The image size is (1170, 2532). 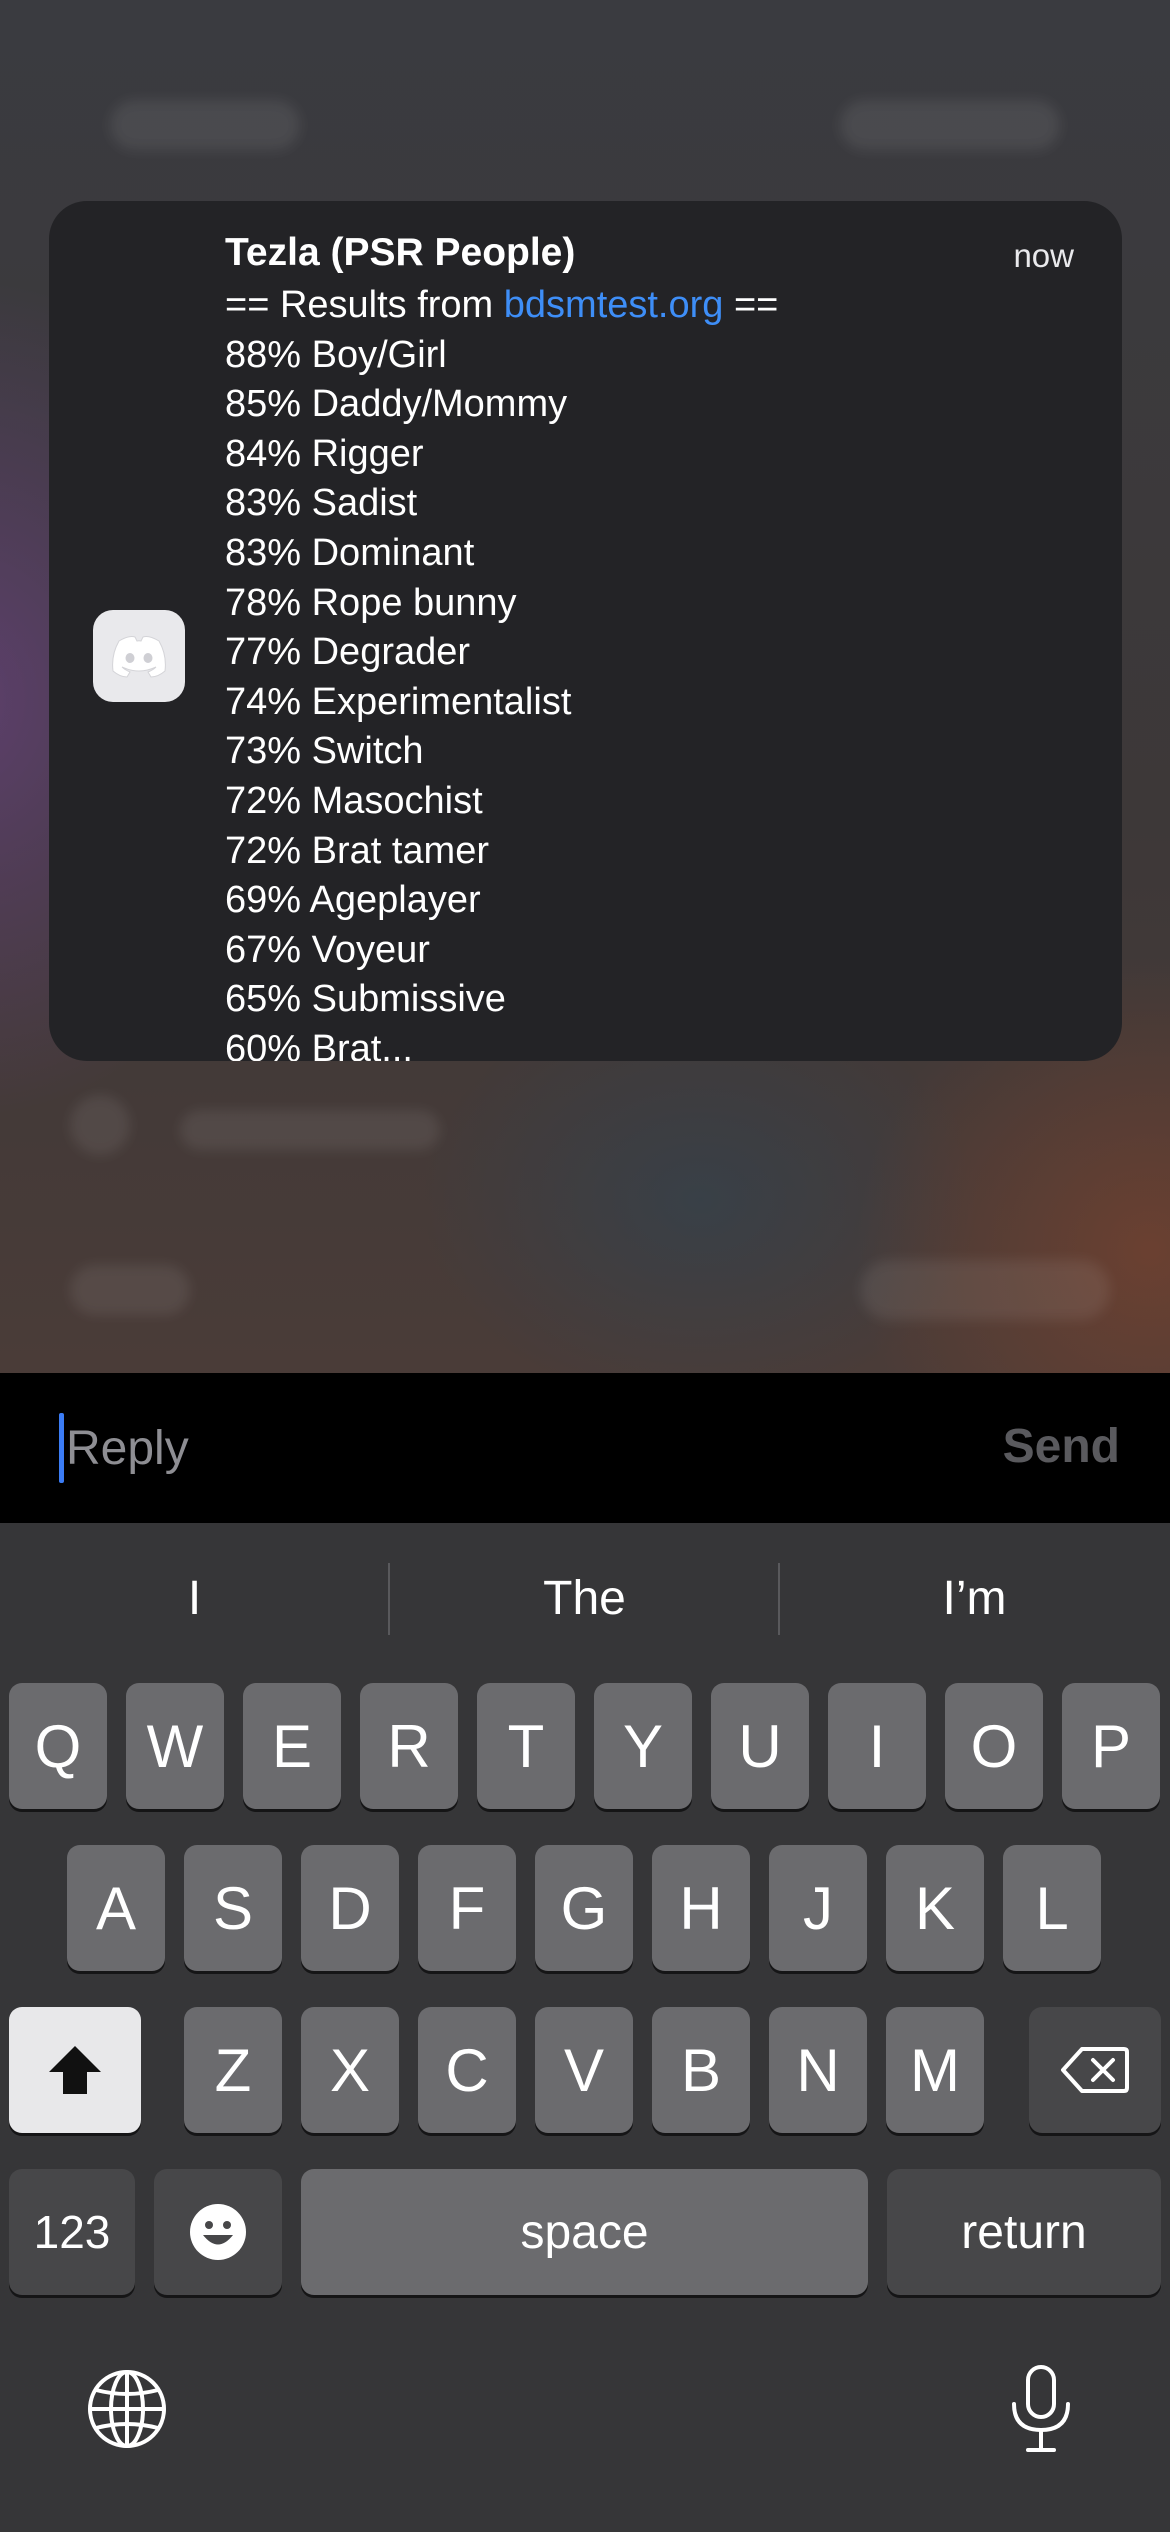 What do you see at coordinates (467, 1908) in the screenshot?
I see `key-f: F` at bounding box center [467, 1908].